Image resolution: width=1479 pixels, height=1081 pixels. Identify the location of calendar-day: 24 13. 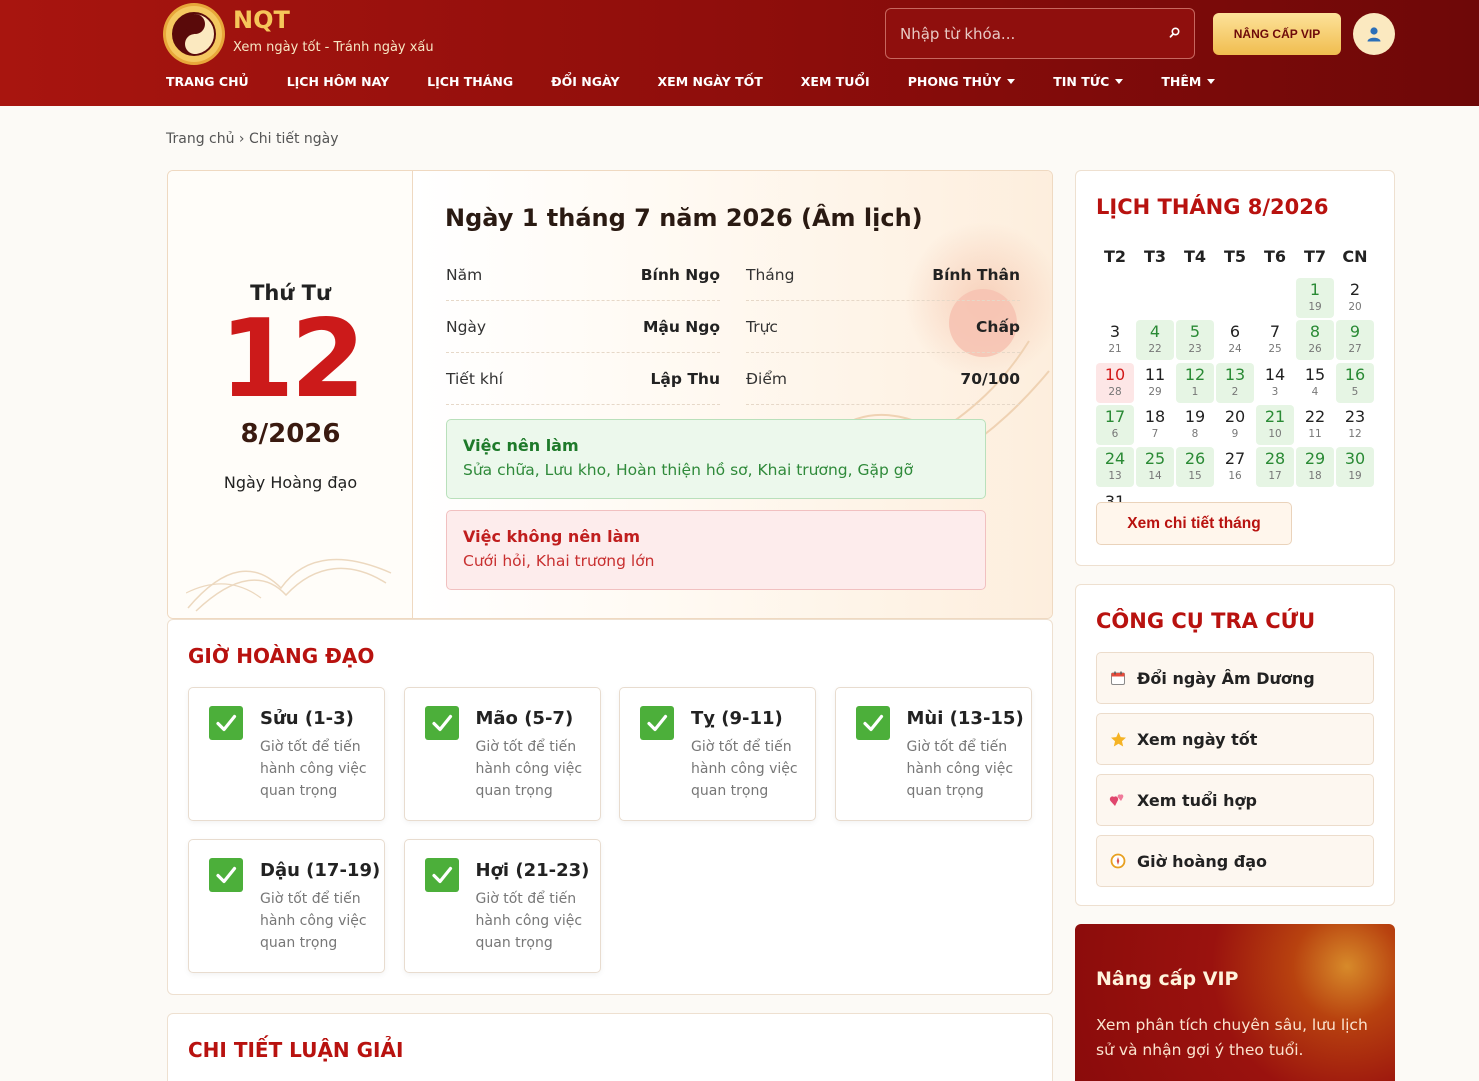
(1115, 467).